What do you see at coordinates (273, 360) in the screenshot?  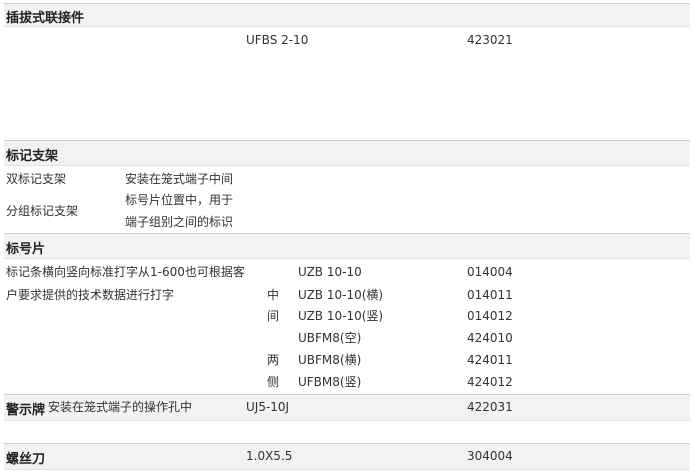 I see `strip-group-sides-1: 两` at bounding box center [273, 360].